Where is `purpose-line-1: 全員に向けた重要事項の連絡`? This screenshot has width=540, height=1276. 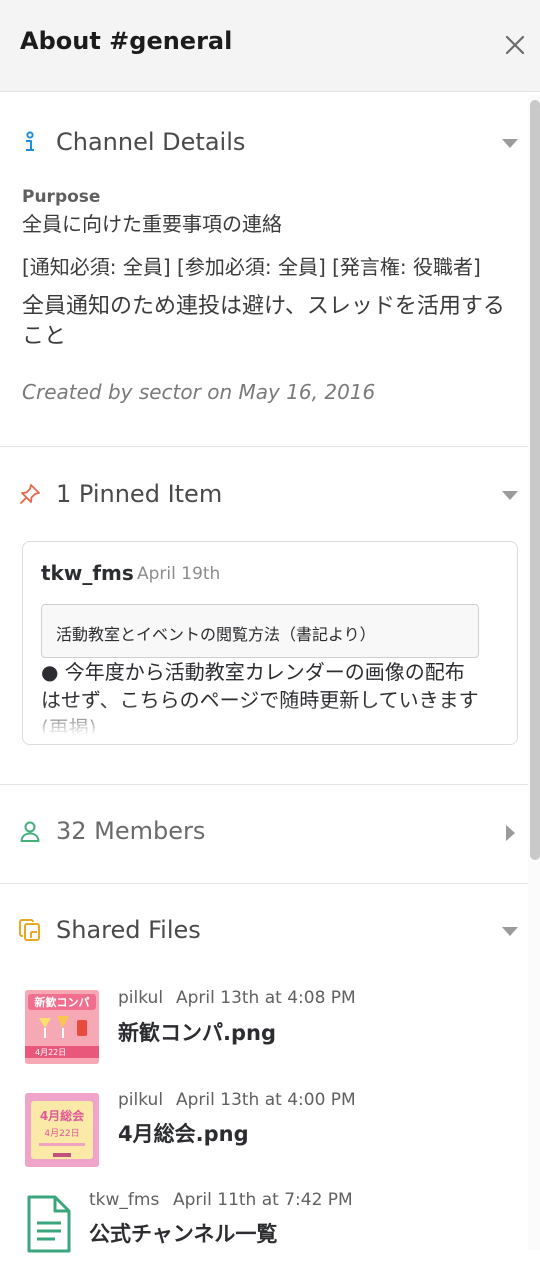
purpose-line-1: 全員に向けた重要事項の連絡 is located at coordinates (152, 224).